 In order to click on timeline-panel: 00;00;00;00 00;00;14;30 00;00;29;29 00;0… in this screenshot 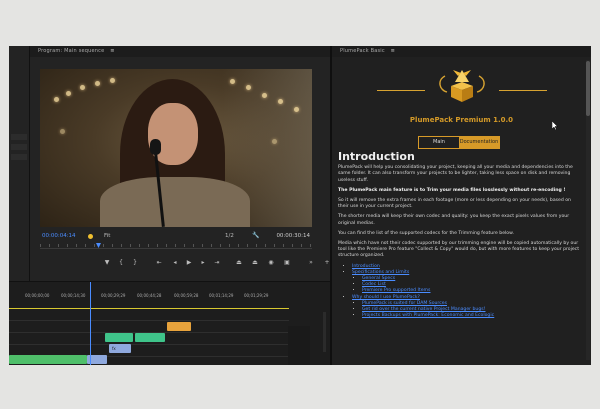, I will do `click(169, 323)`.